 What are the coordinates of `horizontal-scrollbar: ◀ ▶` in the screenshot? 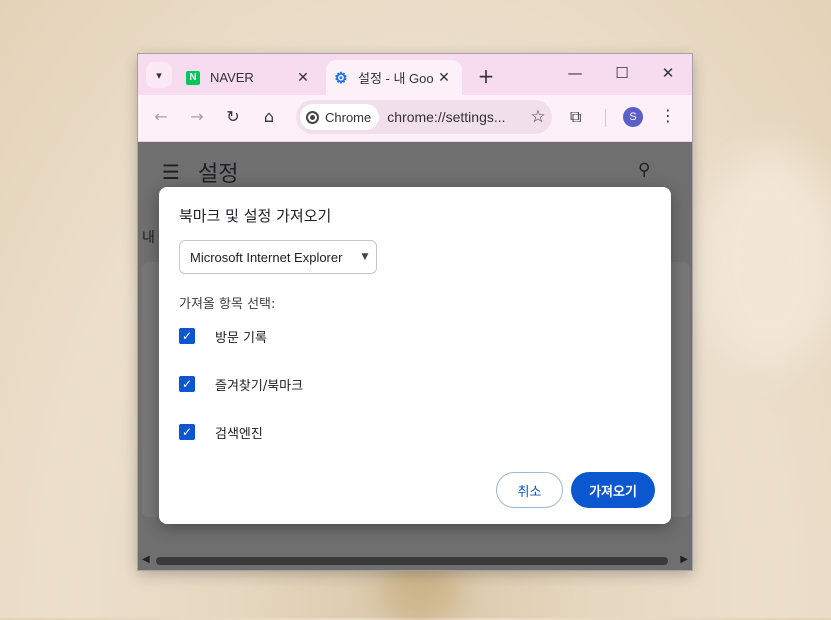 It's located at (415, 561).